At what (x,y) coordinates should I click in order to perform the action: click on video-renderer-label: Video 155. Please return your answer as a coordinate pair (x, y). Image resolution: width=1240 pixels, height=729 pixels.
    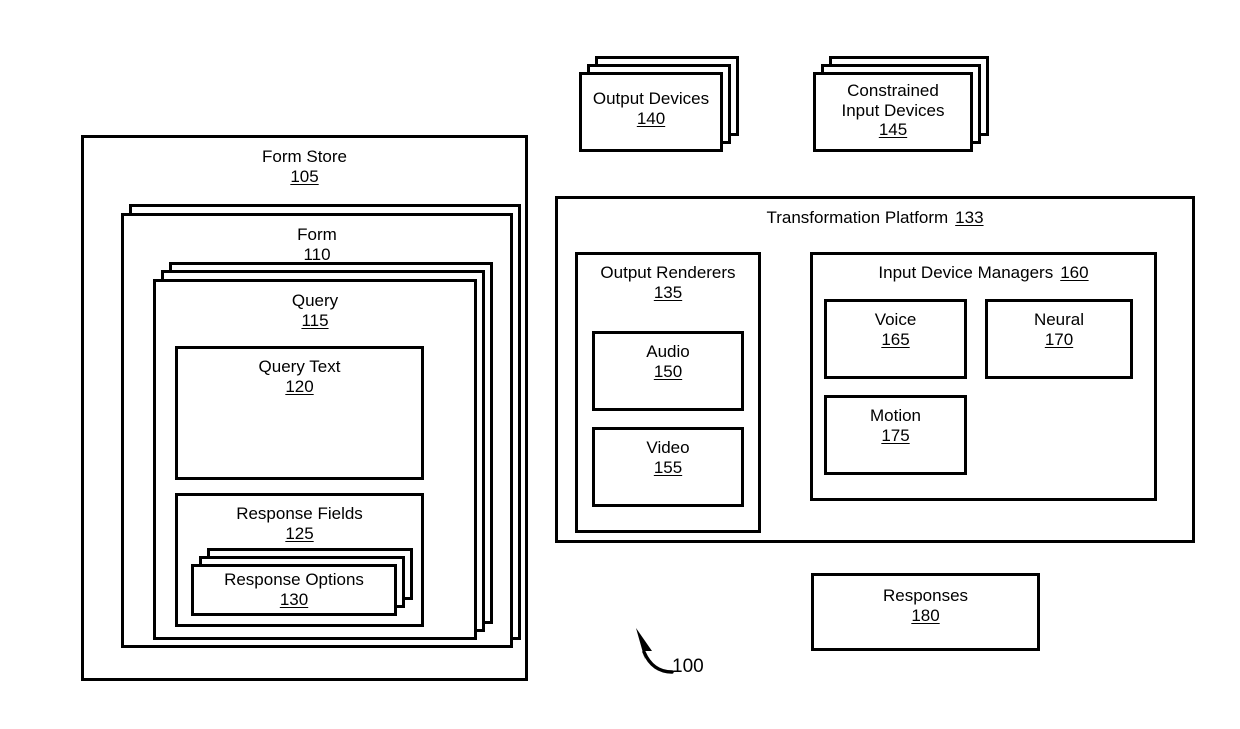
    Looking at the image, I should click on (668, 457).